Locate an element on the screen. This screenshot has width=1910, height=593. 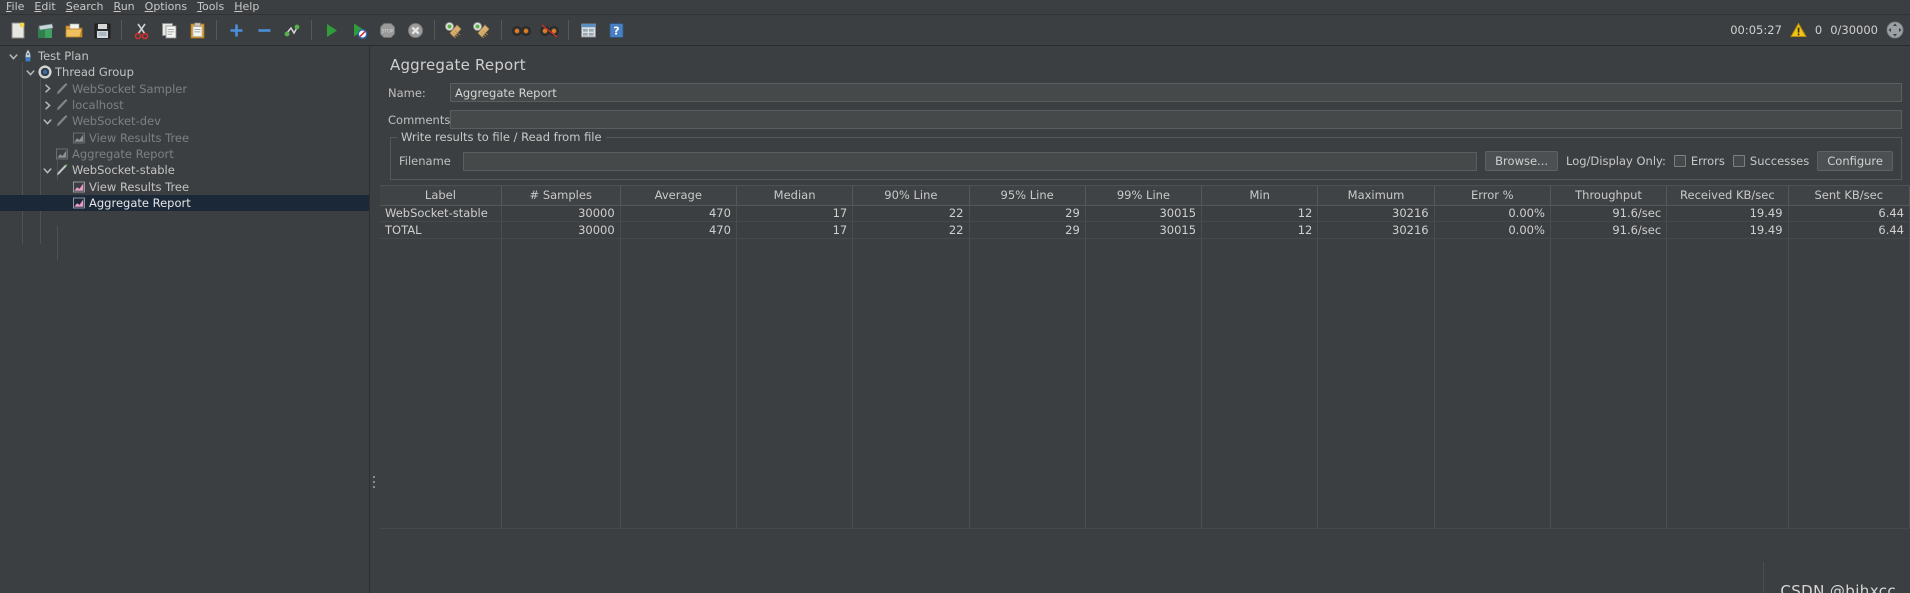
table-column-header: 95% Line is located at coordinates (1027, 196).